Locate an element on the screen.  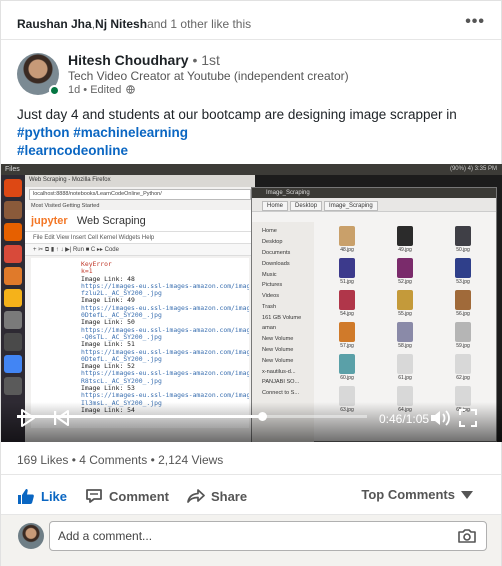
desktop-topbar-title: Files is located at coordinates (12, 169).